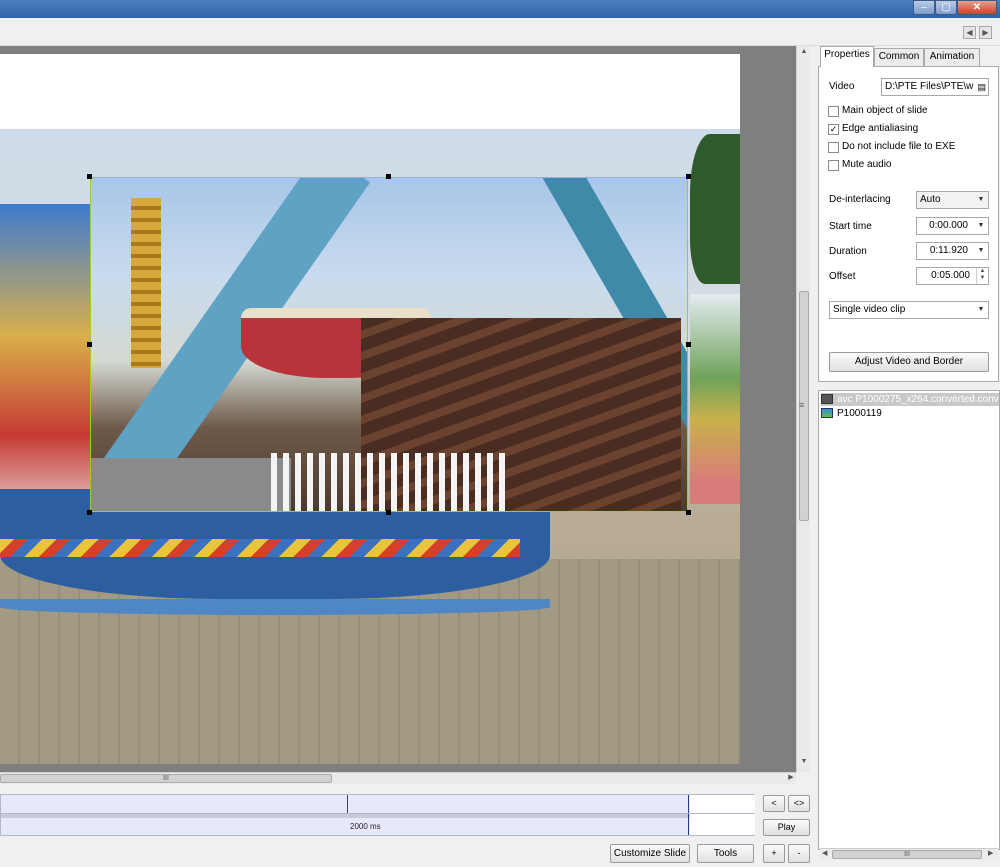  I want to click on properties-tabs: Properties Common Animation, so click(909, 56).